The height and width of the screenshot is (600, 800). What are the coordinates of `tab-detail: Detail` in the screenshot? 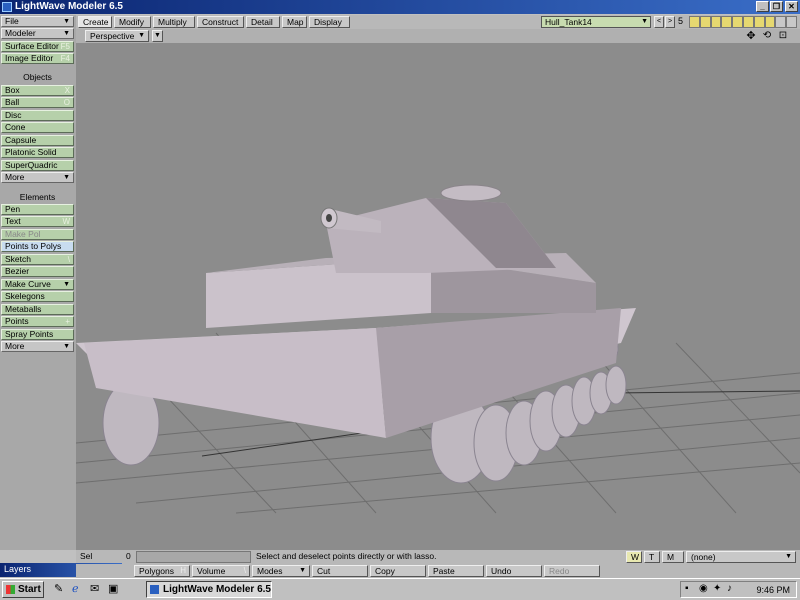 It's located at (263, 22).